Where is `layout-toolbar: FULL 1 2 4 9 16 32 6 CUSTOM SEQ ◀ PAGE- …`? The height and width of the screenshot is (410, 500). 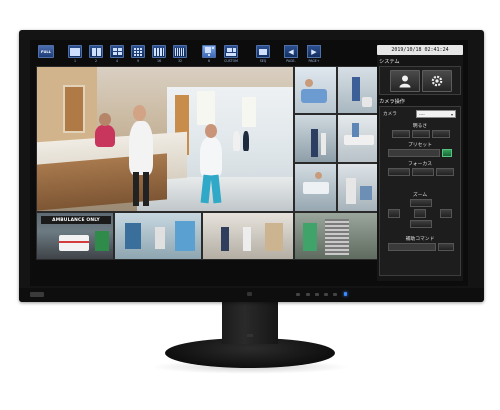
layout-toolbar: FULL 1 2 4 9 16 32 6 CUSTOM SEQ ◀ PAGE- … is located at coordinates (192, 54).